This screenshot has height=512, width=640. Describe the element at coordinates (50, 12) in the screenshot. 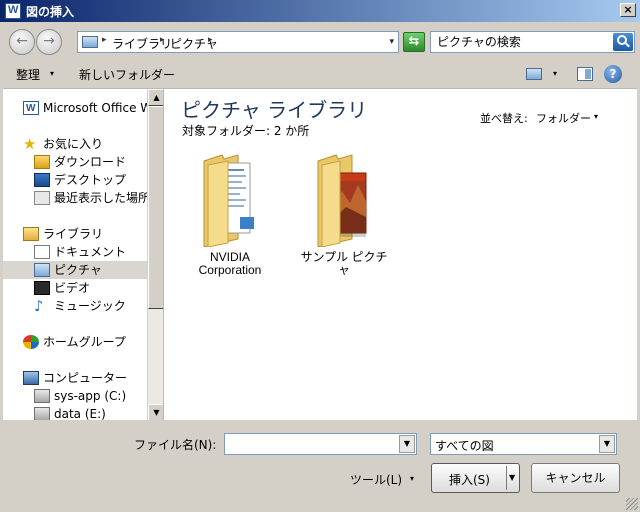

I see `window-title: 図の挿入` at that location.